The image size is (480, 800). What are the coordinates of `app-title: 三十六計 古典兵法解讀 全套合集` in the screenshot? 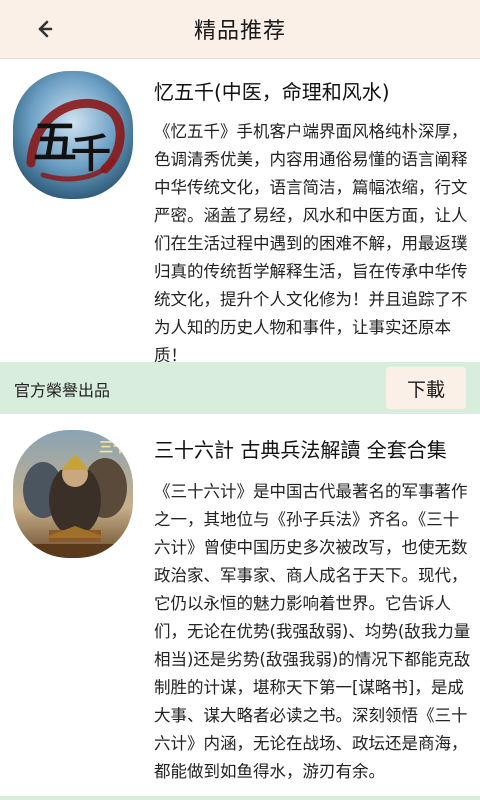 It's located at (313, 448).